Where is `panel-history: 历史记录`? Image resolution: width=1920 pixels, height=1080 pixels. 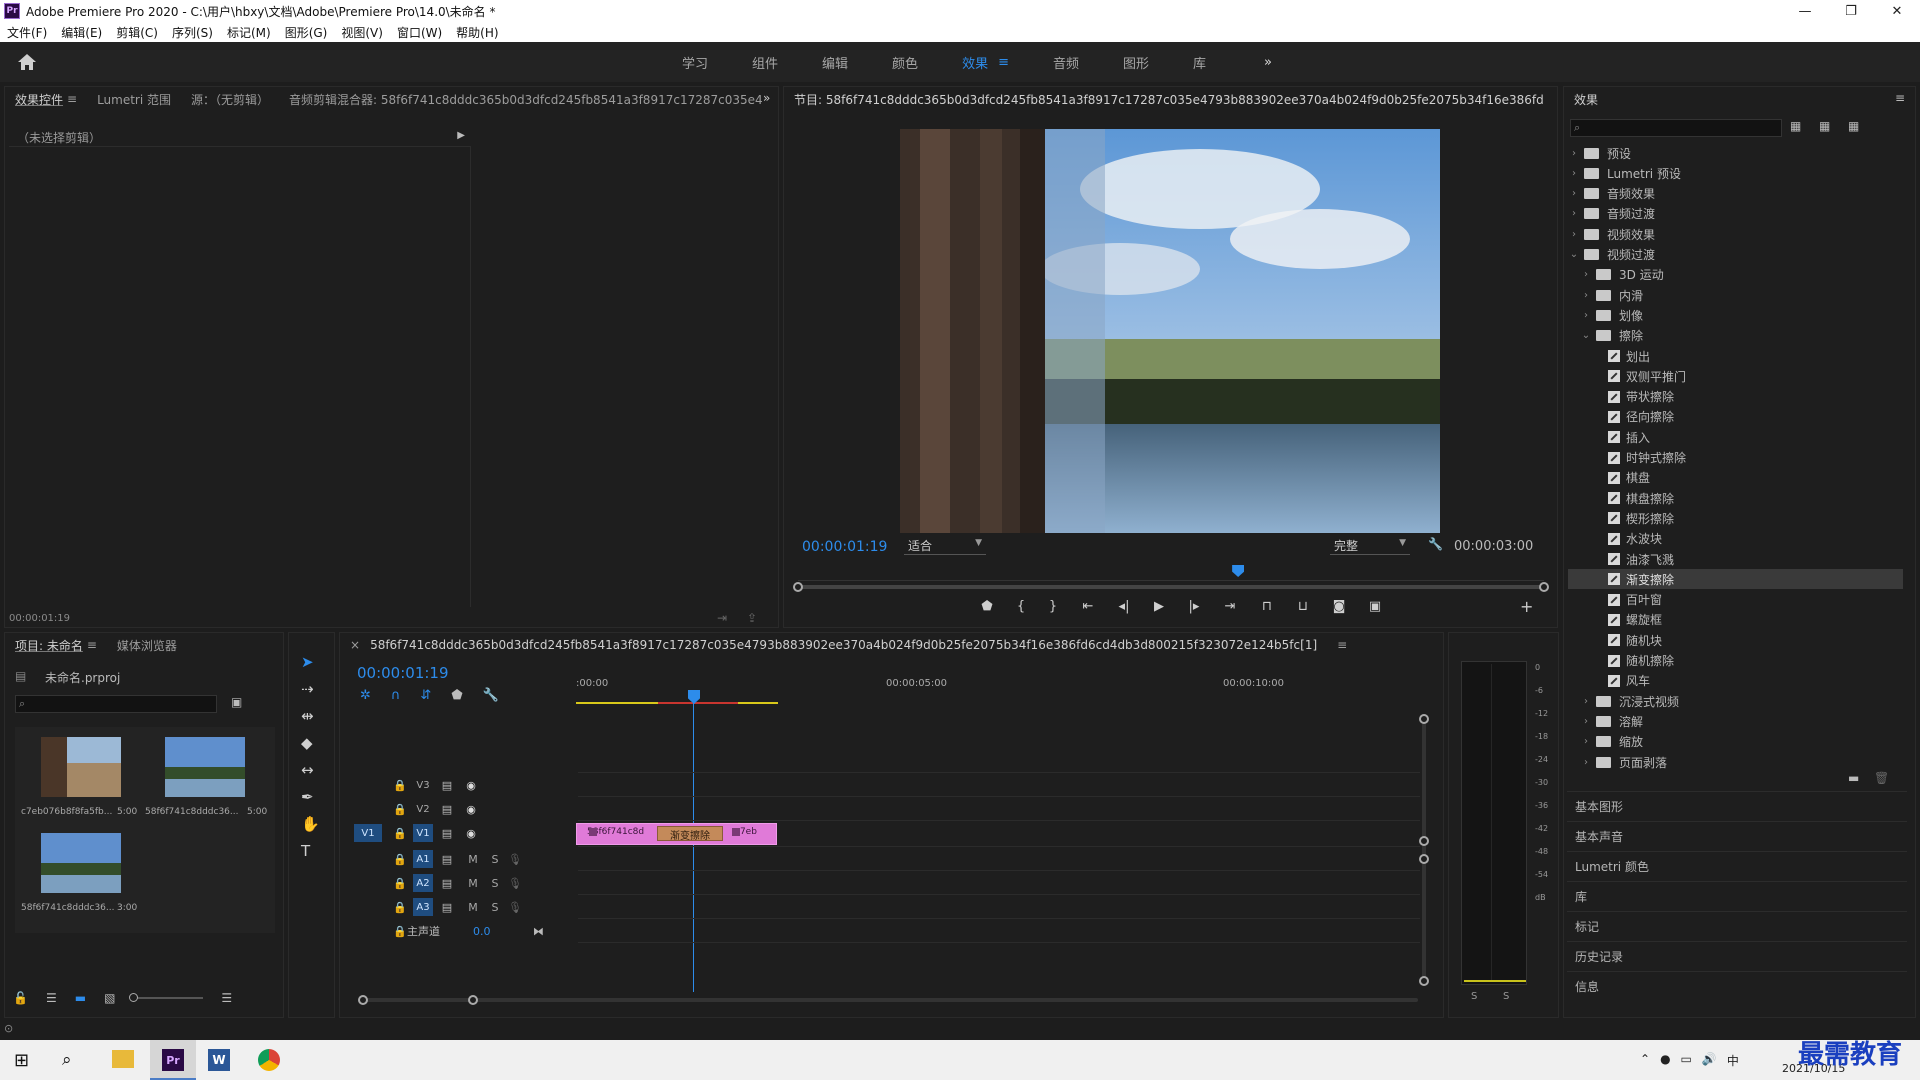 panel-history: 历史记录 is located at coordinates (1737, 956).